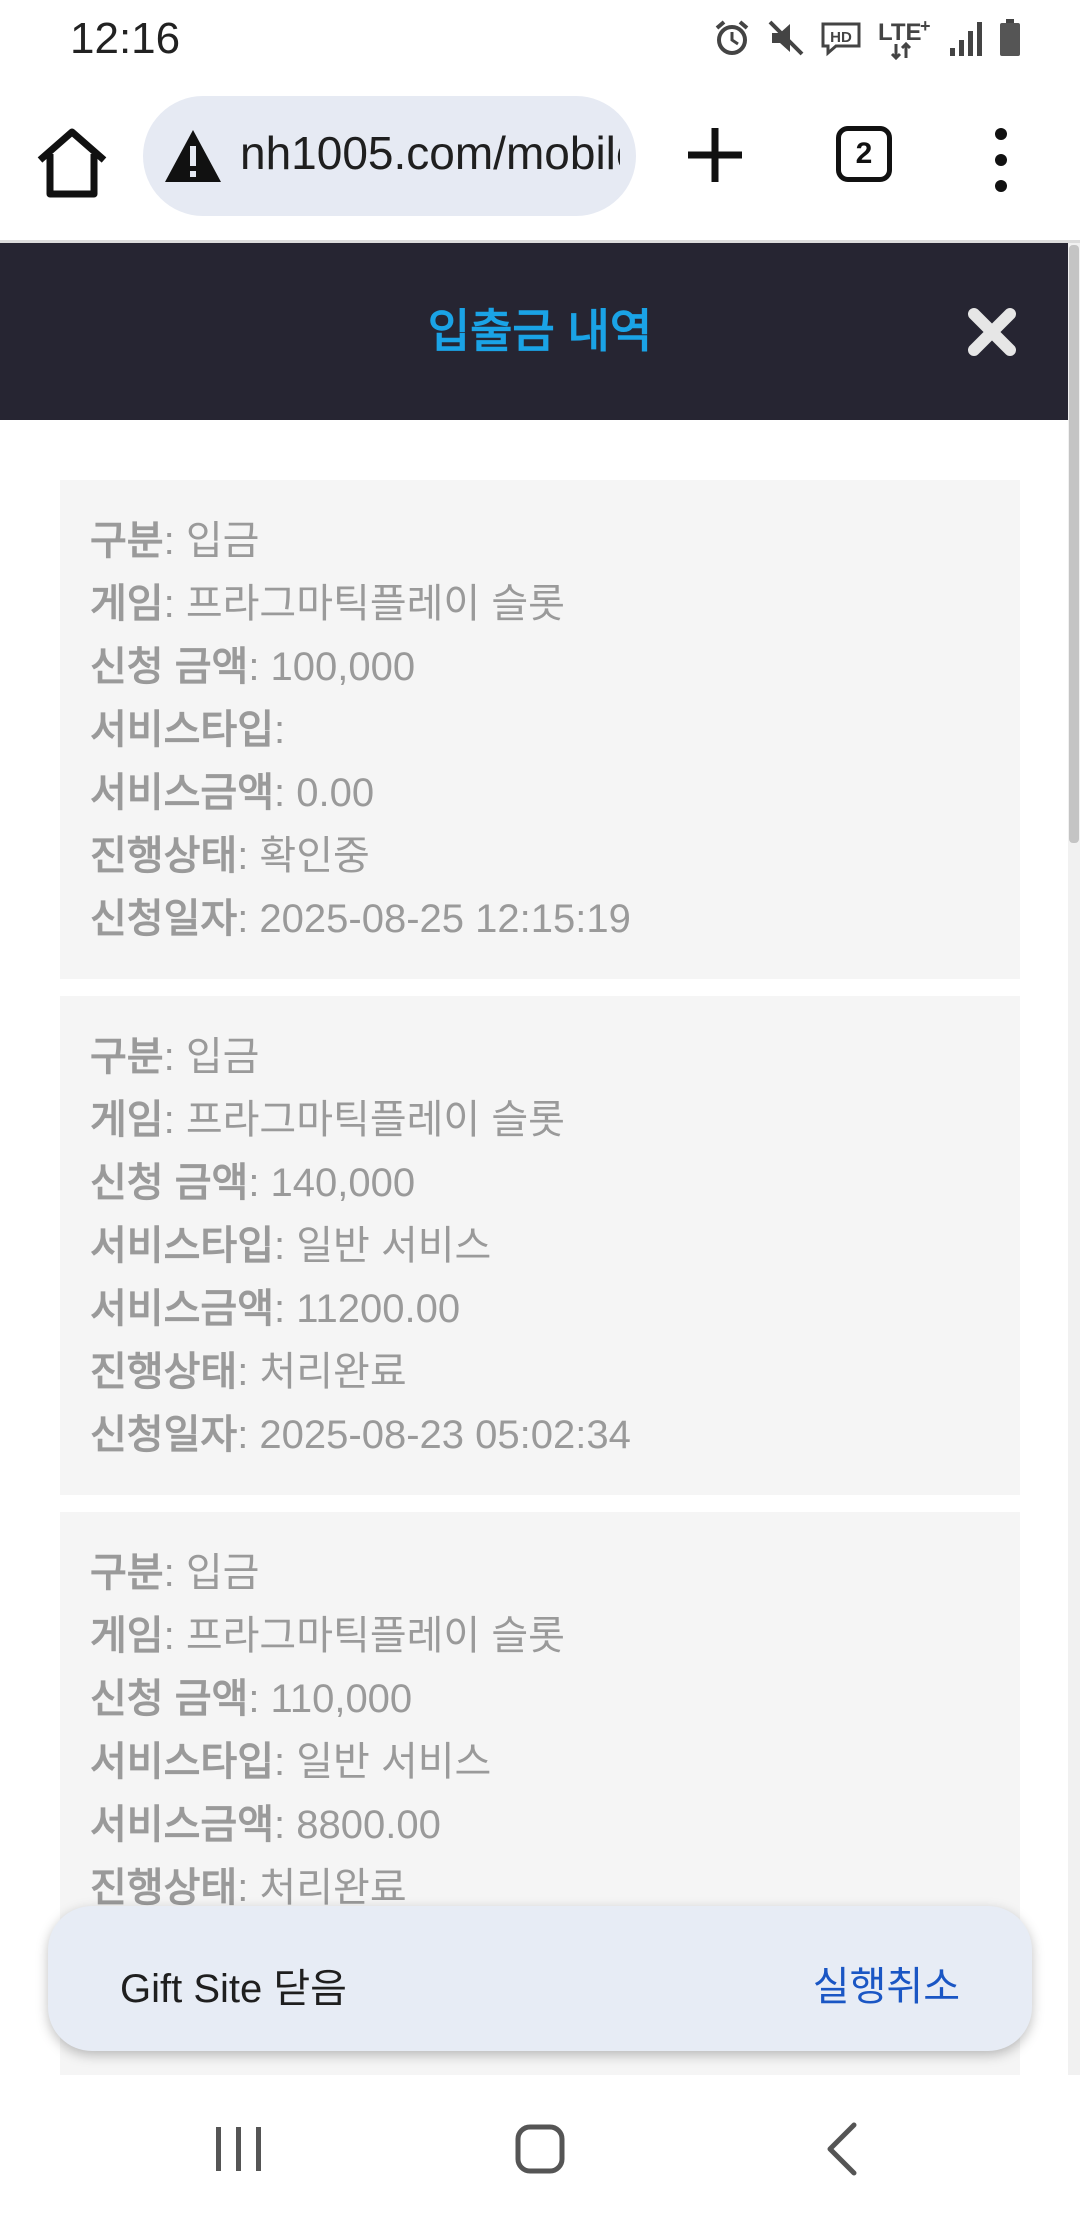  What do you see at coordinates (430, 153) in the screenshot?
I see `url-text: nh1005.com/mobile` at bounding box center [430, 153].